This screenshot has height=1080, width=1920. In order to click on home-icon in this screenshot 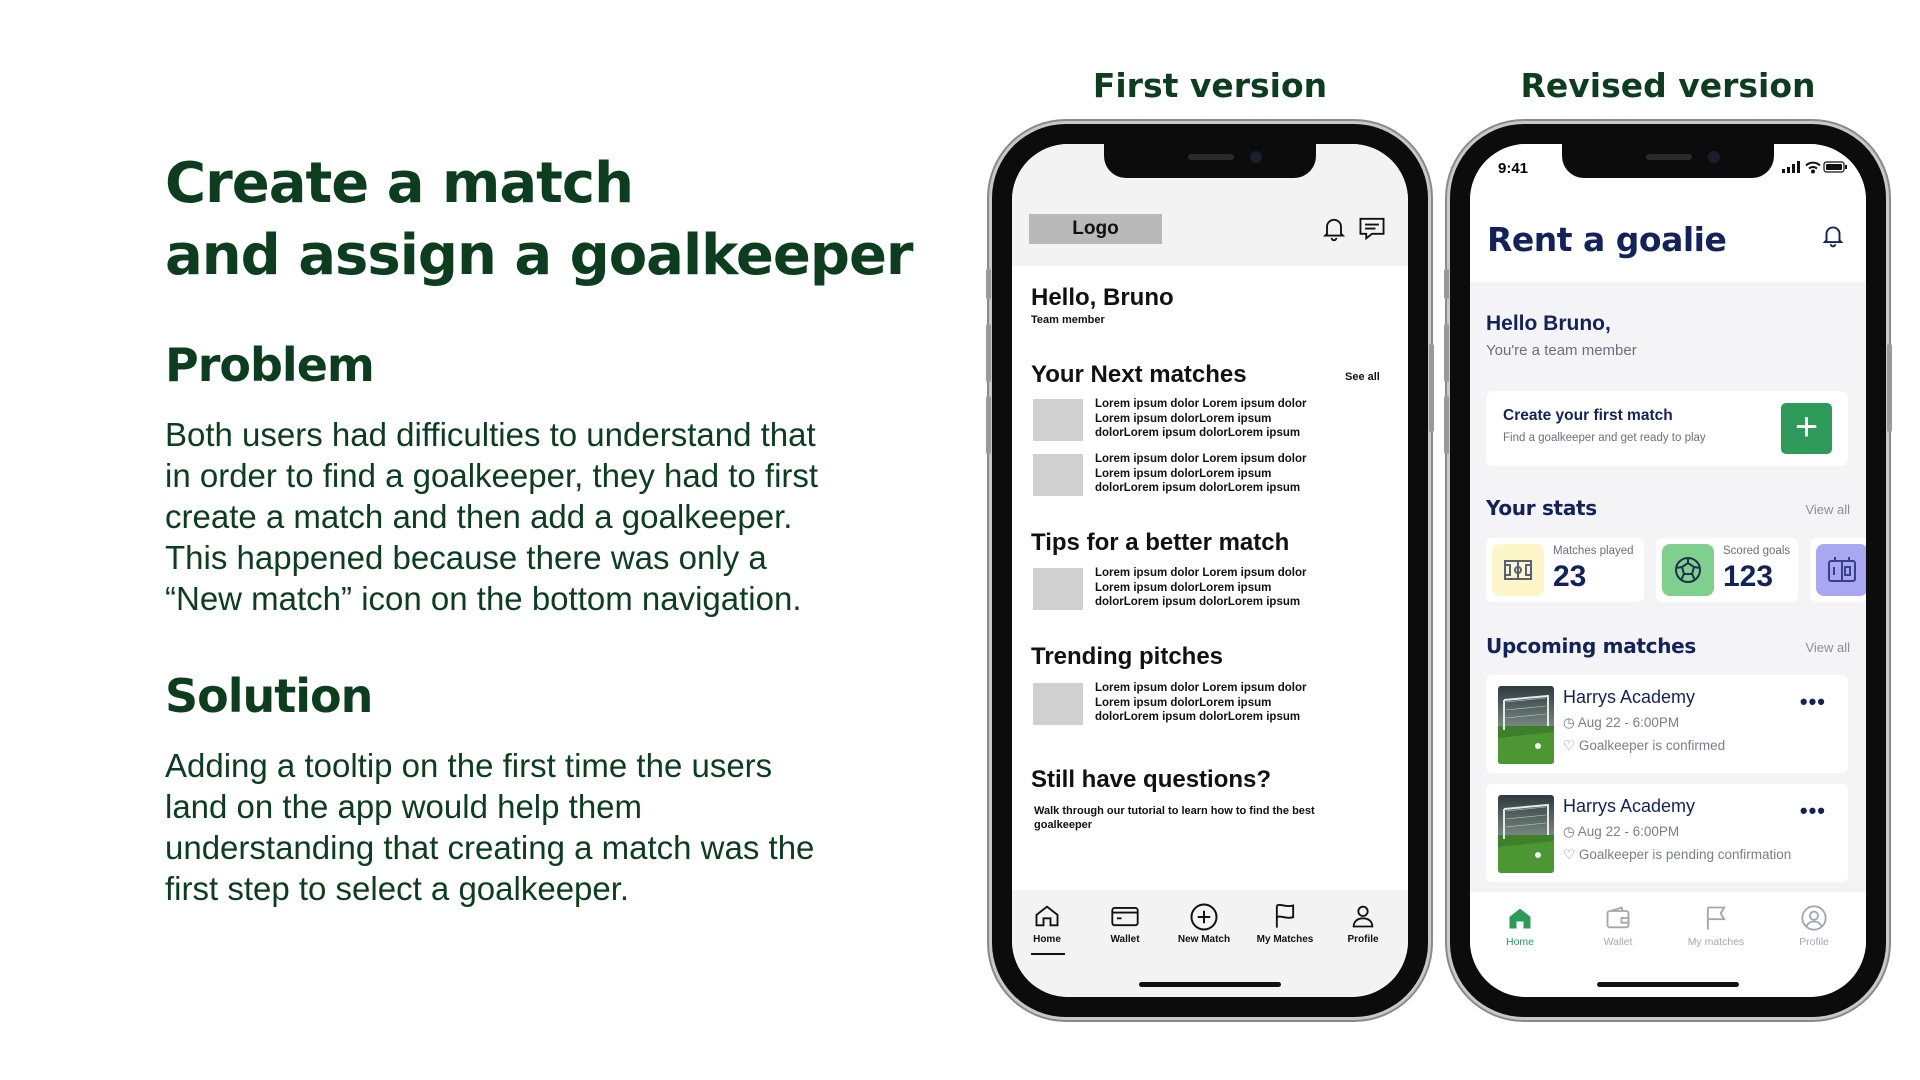, I will do `click(1047, 916)`.